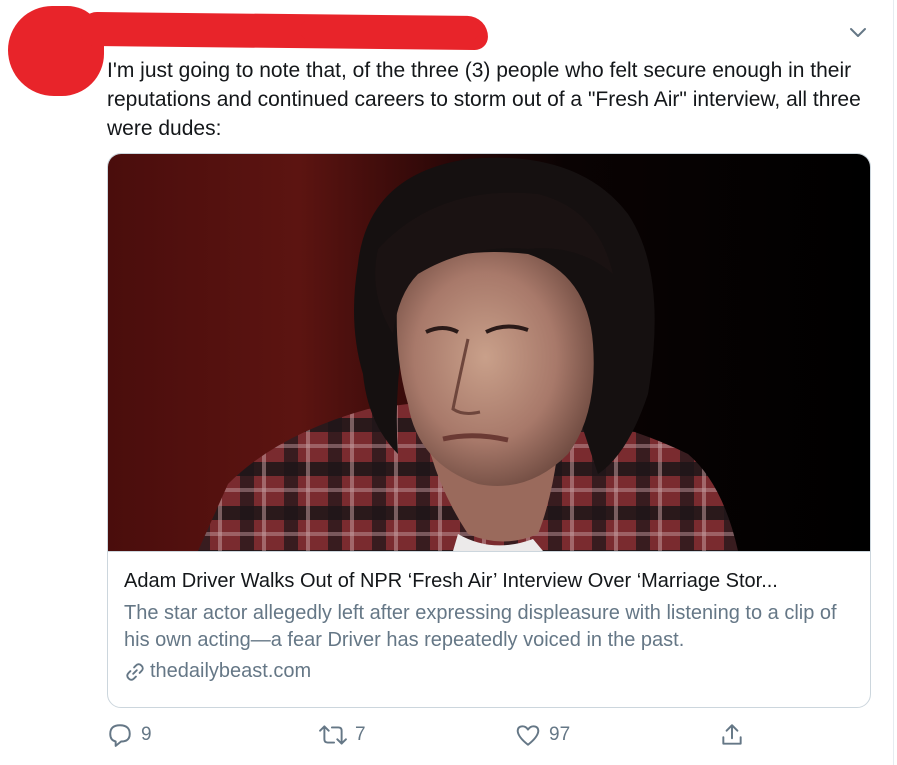 The width and height of the screenshot is (897, 765). I want to click on reply-count: 9, so click(146, 734).